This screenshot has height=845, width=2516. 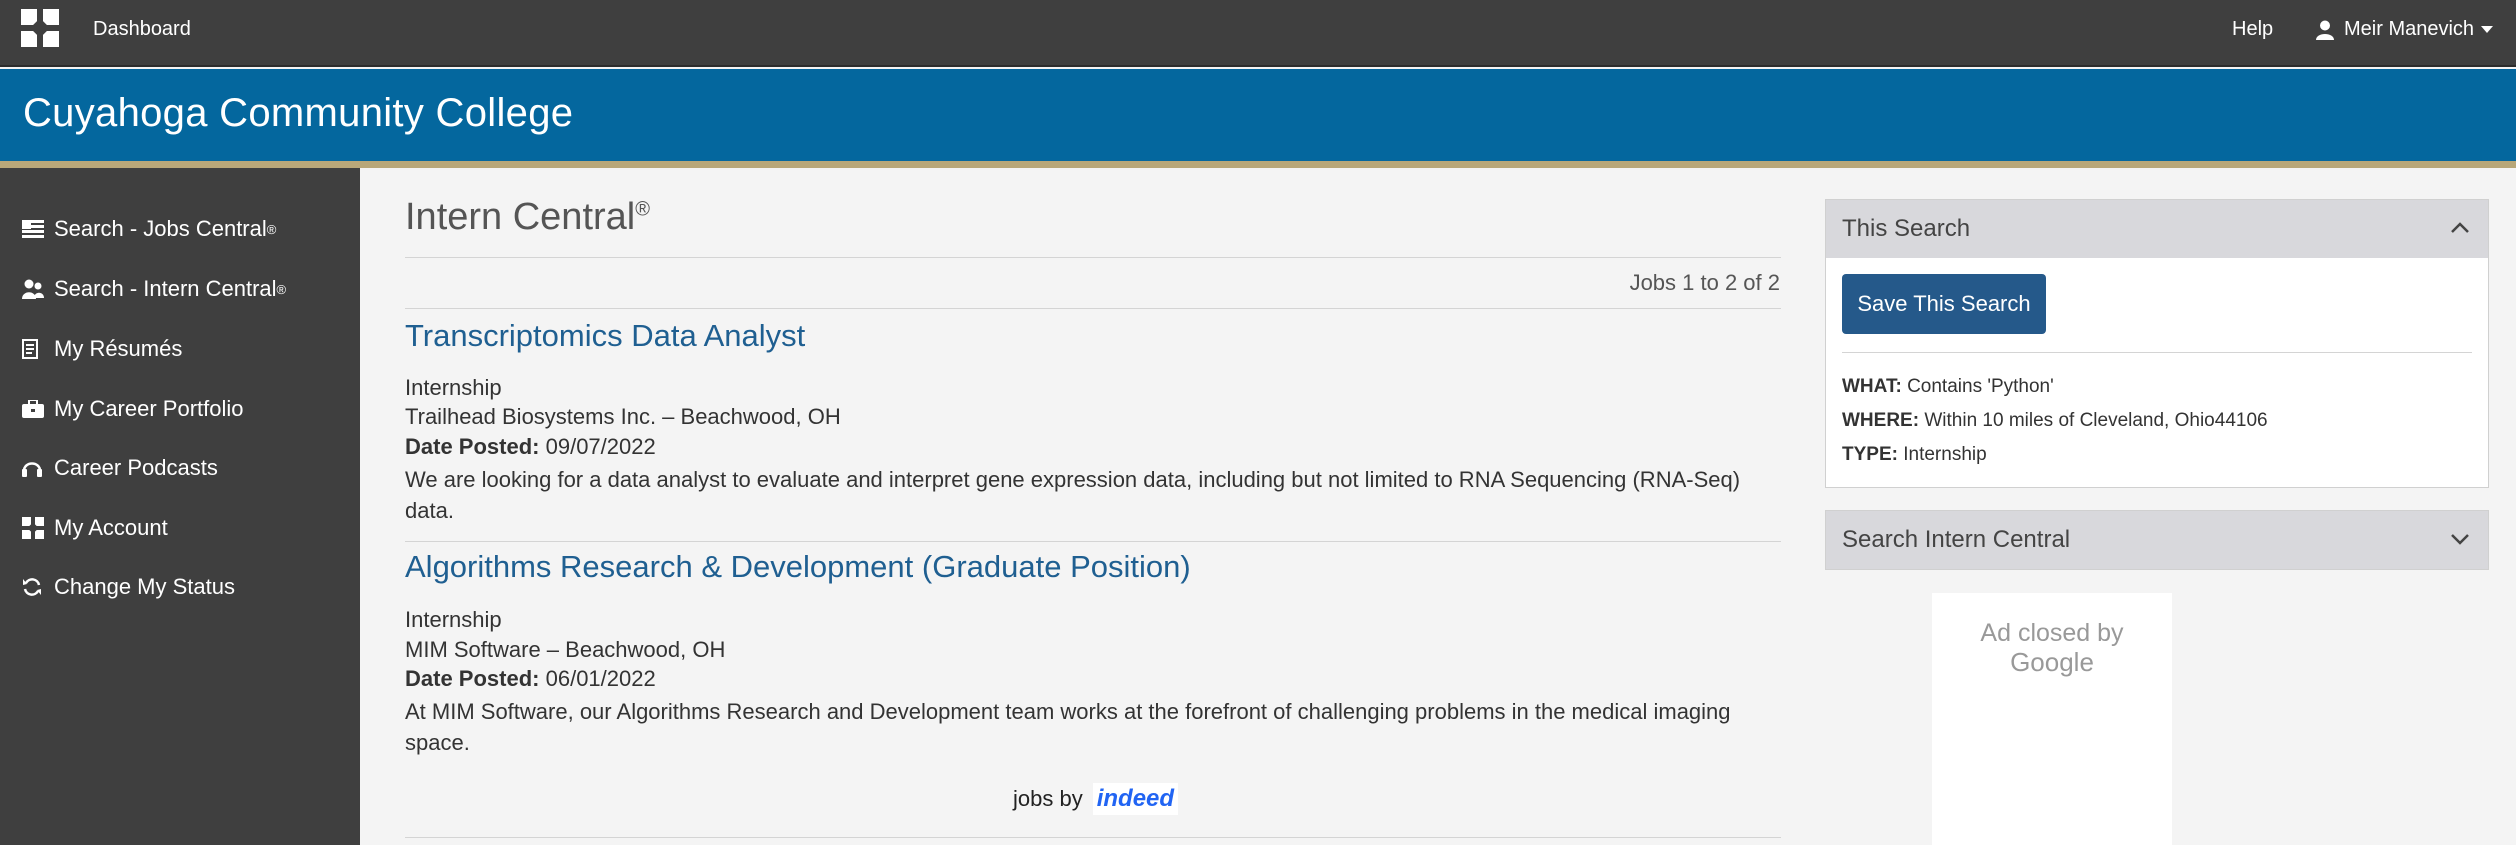 I want to click on college-title: Cuyahoga Community College, so click(x=298, y=113).